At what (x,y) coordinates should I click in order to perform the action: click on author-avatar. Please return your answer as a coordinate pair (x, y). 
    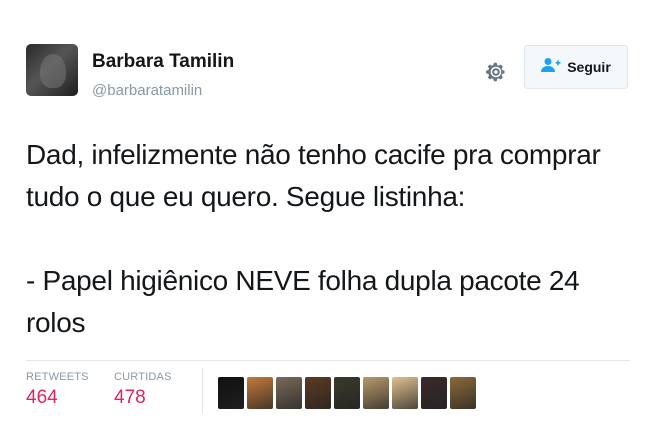
    Looking at the image, I should click on (52, 70).